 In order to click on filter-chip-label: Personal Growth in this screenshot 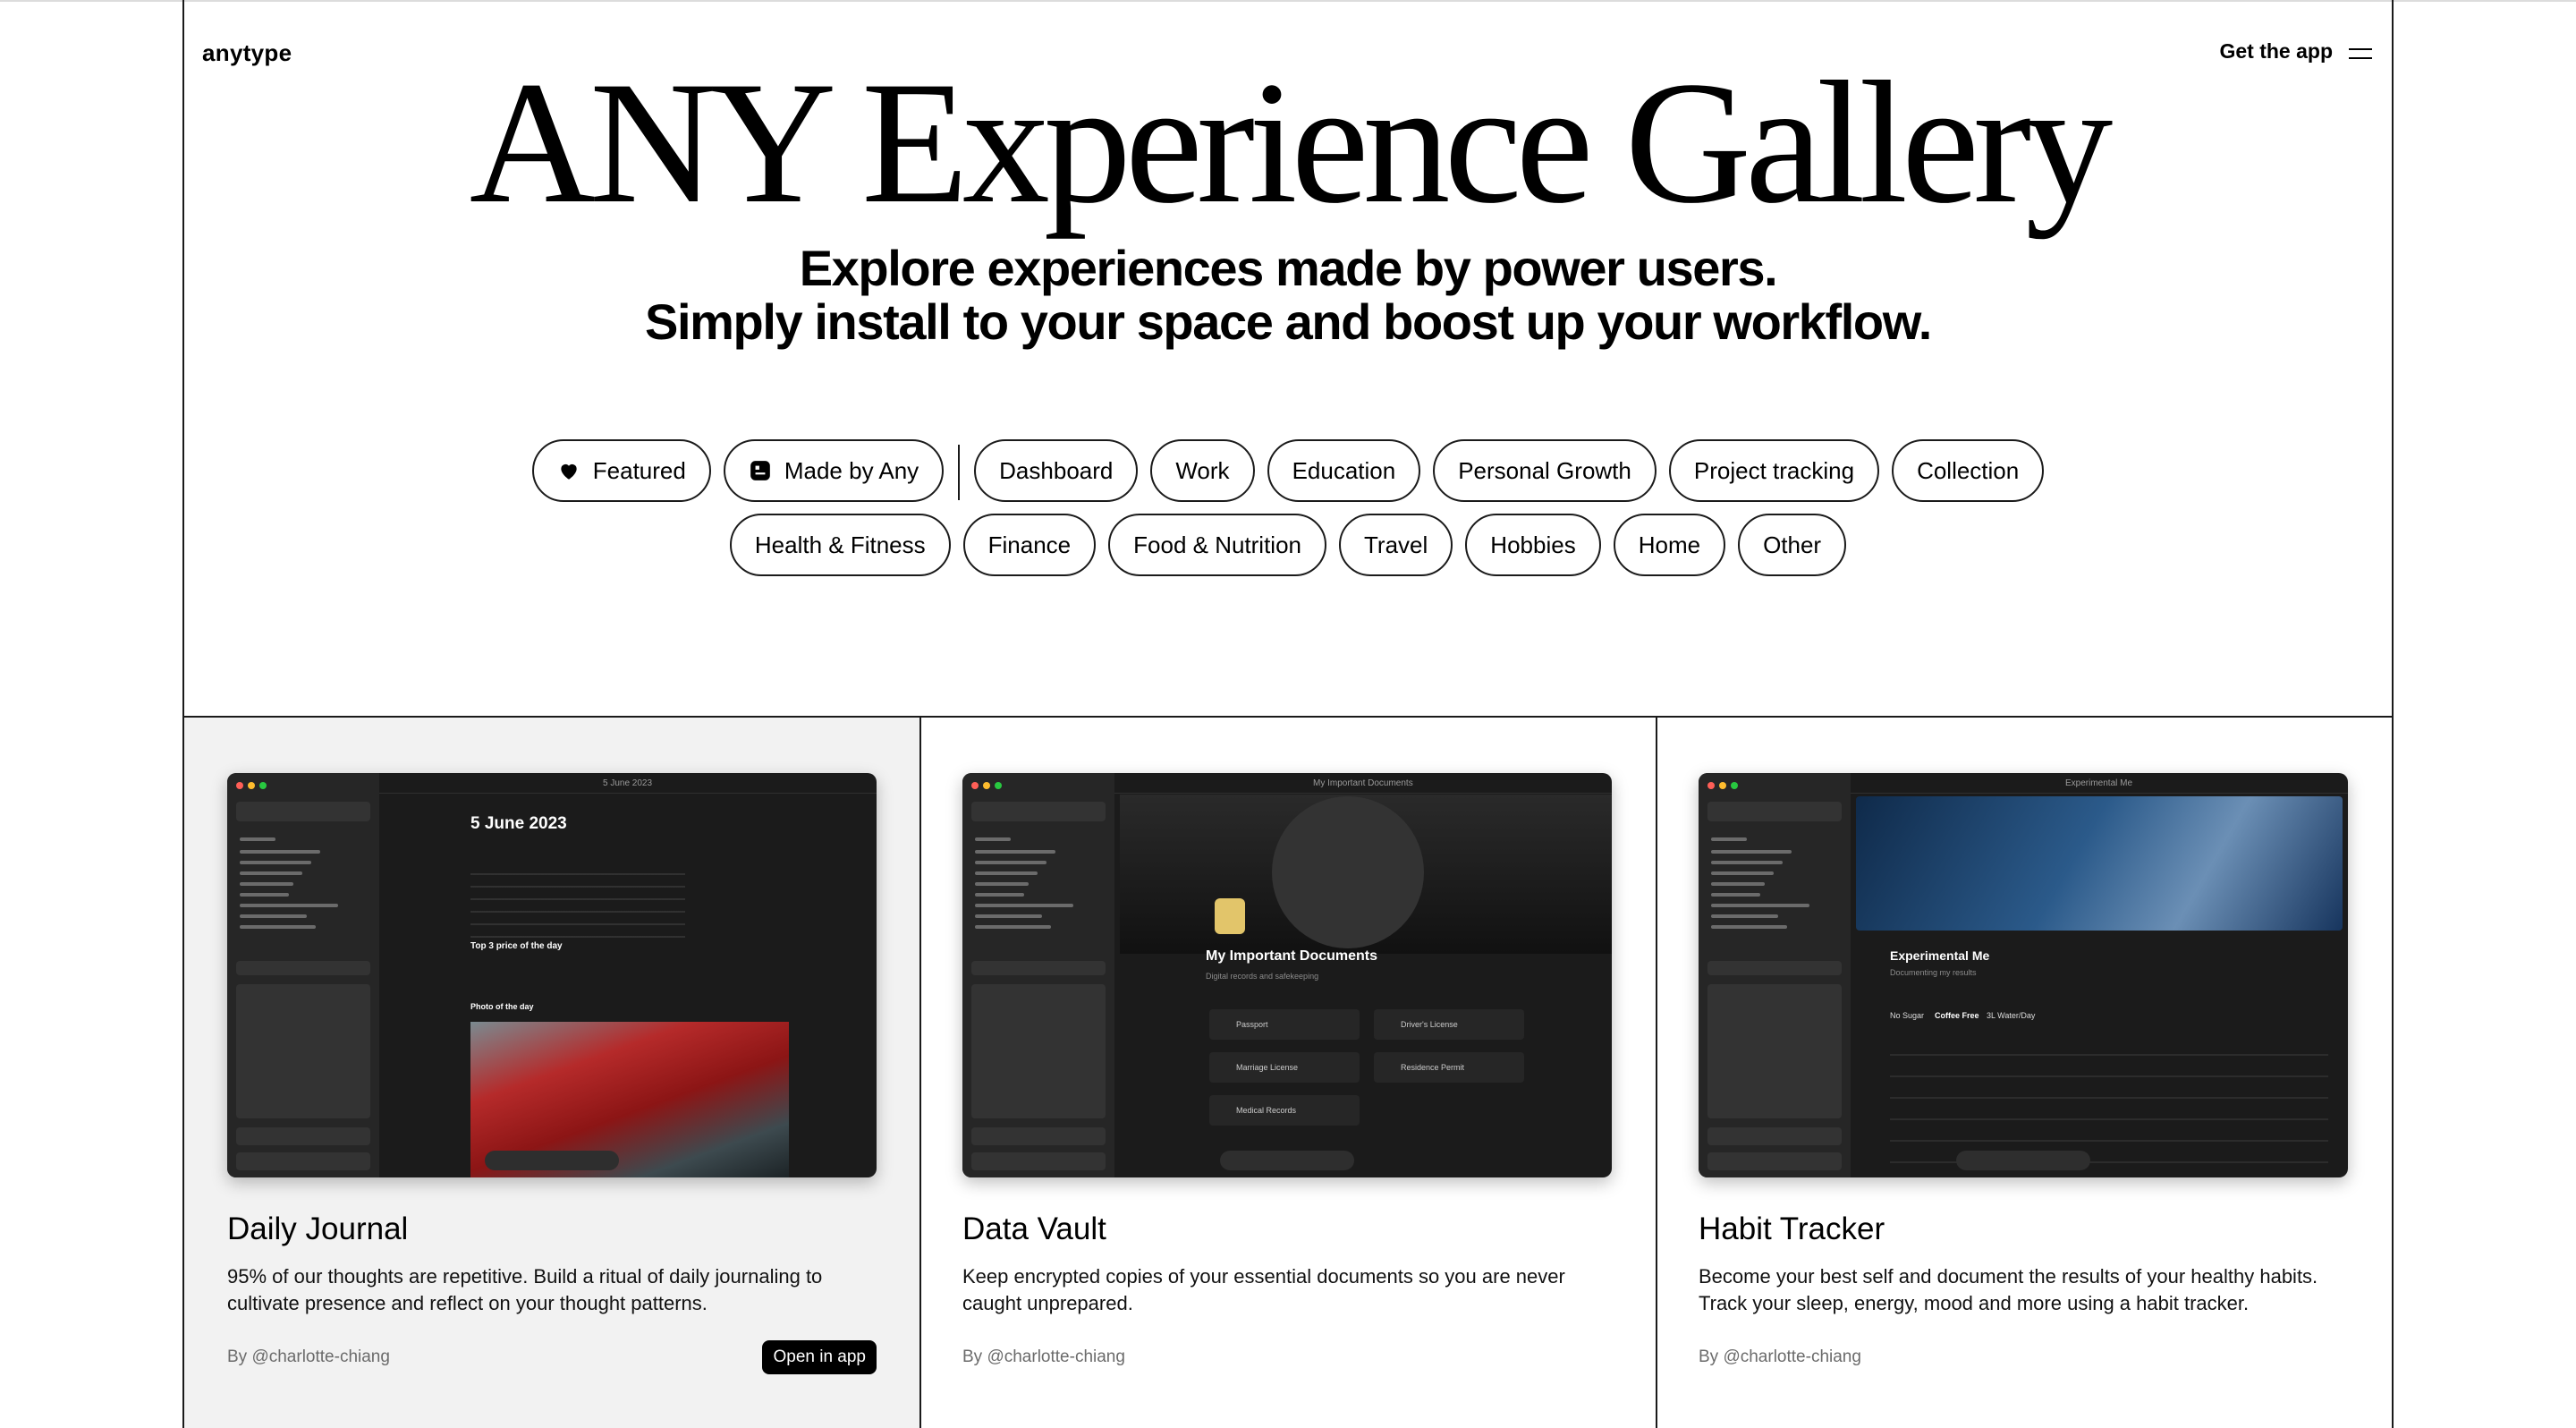, I will do `click(1544, 470)`.